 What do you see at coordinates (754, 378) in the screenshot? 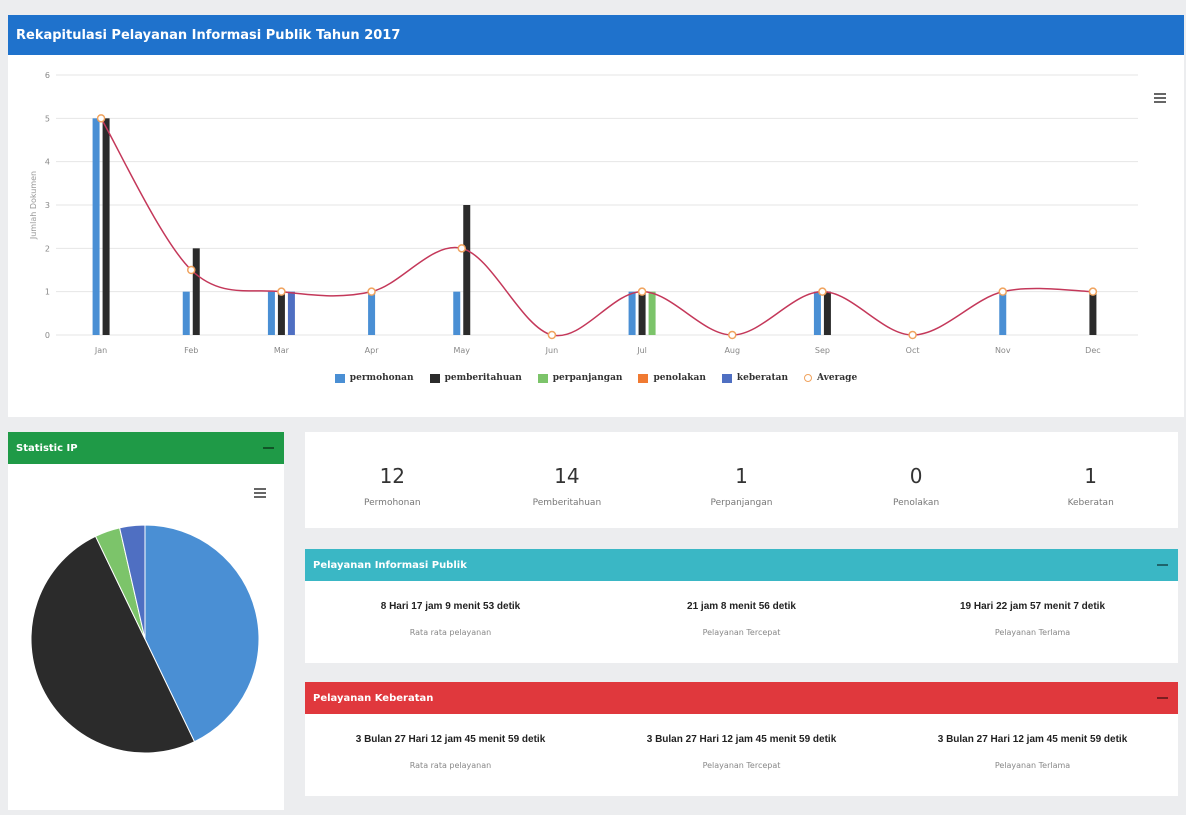
I see `legend-item-keberatan: keberatan` at bounding box center [754, 378].